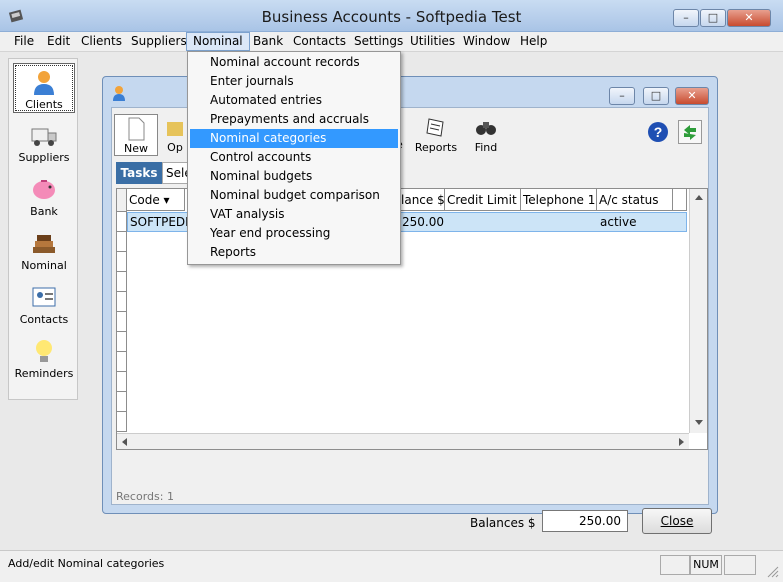 The image size is (783, 582). Describe the element at coordinates (44, 104) in the screenshot. I see `nav-clients-label: Clients` at that location.